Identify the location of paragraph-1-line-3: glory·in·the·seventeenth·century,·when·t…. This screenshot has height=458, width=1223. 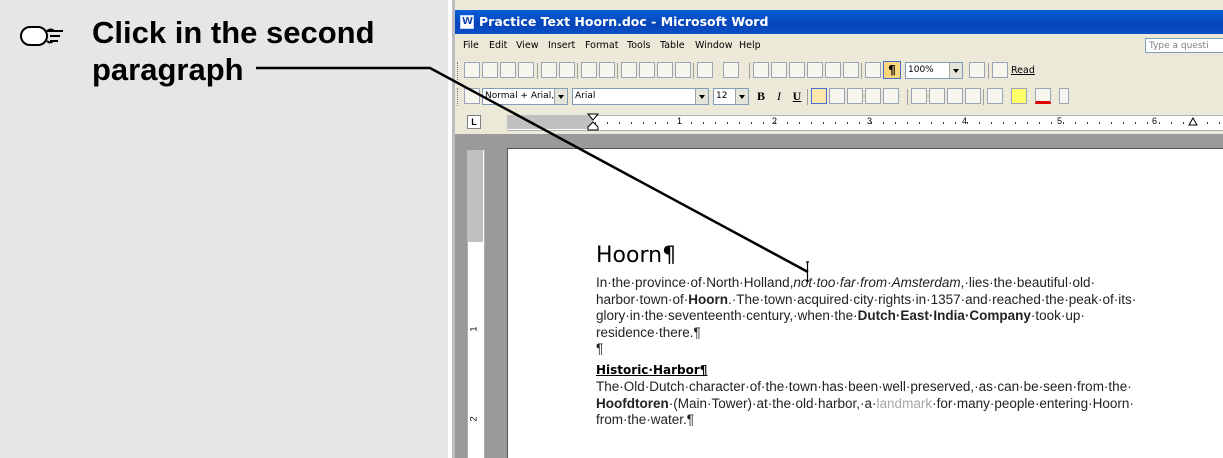
(840, 316).